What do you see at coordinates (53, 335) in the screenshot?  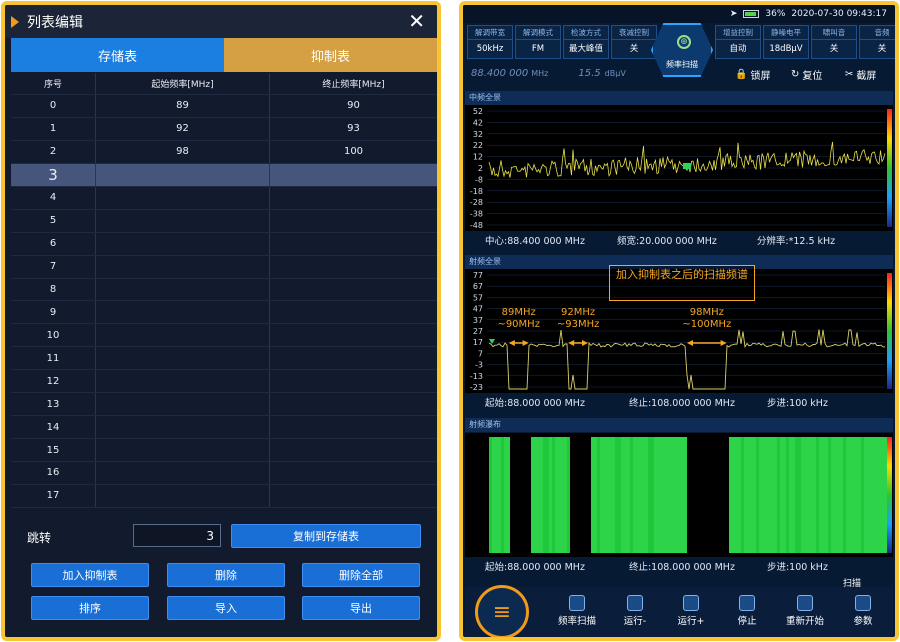 I see `row-index: 10` at bounding box center [53, 335].